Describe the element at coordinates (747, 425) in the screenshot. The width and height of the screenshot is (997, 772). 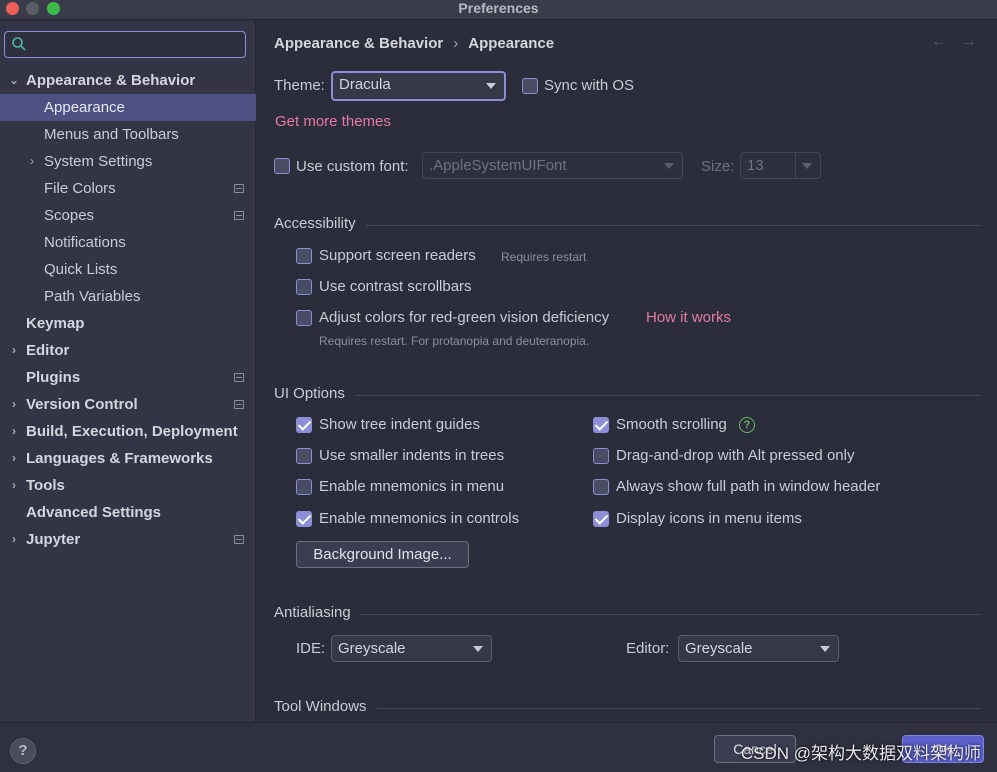
I see `help-icon: ?` at that location.